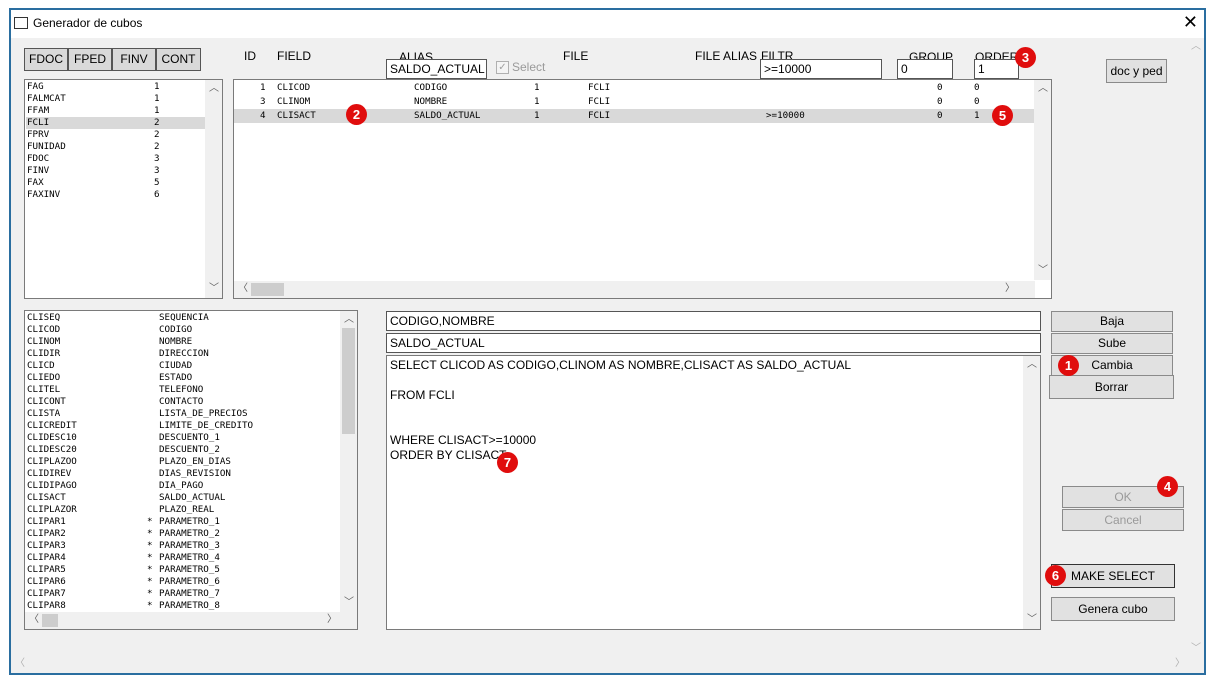  What do you see at coordinates (183, 594) in the screenshot?
I see `list-item: CLIPAR7 * PARAMETRO_7` at bounding box center [183, 594].